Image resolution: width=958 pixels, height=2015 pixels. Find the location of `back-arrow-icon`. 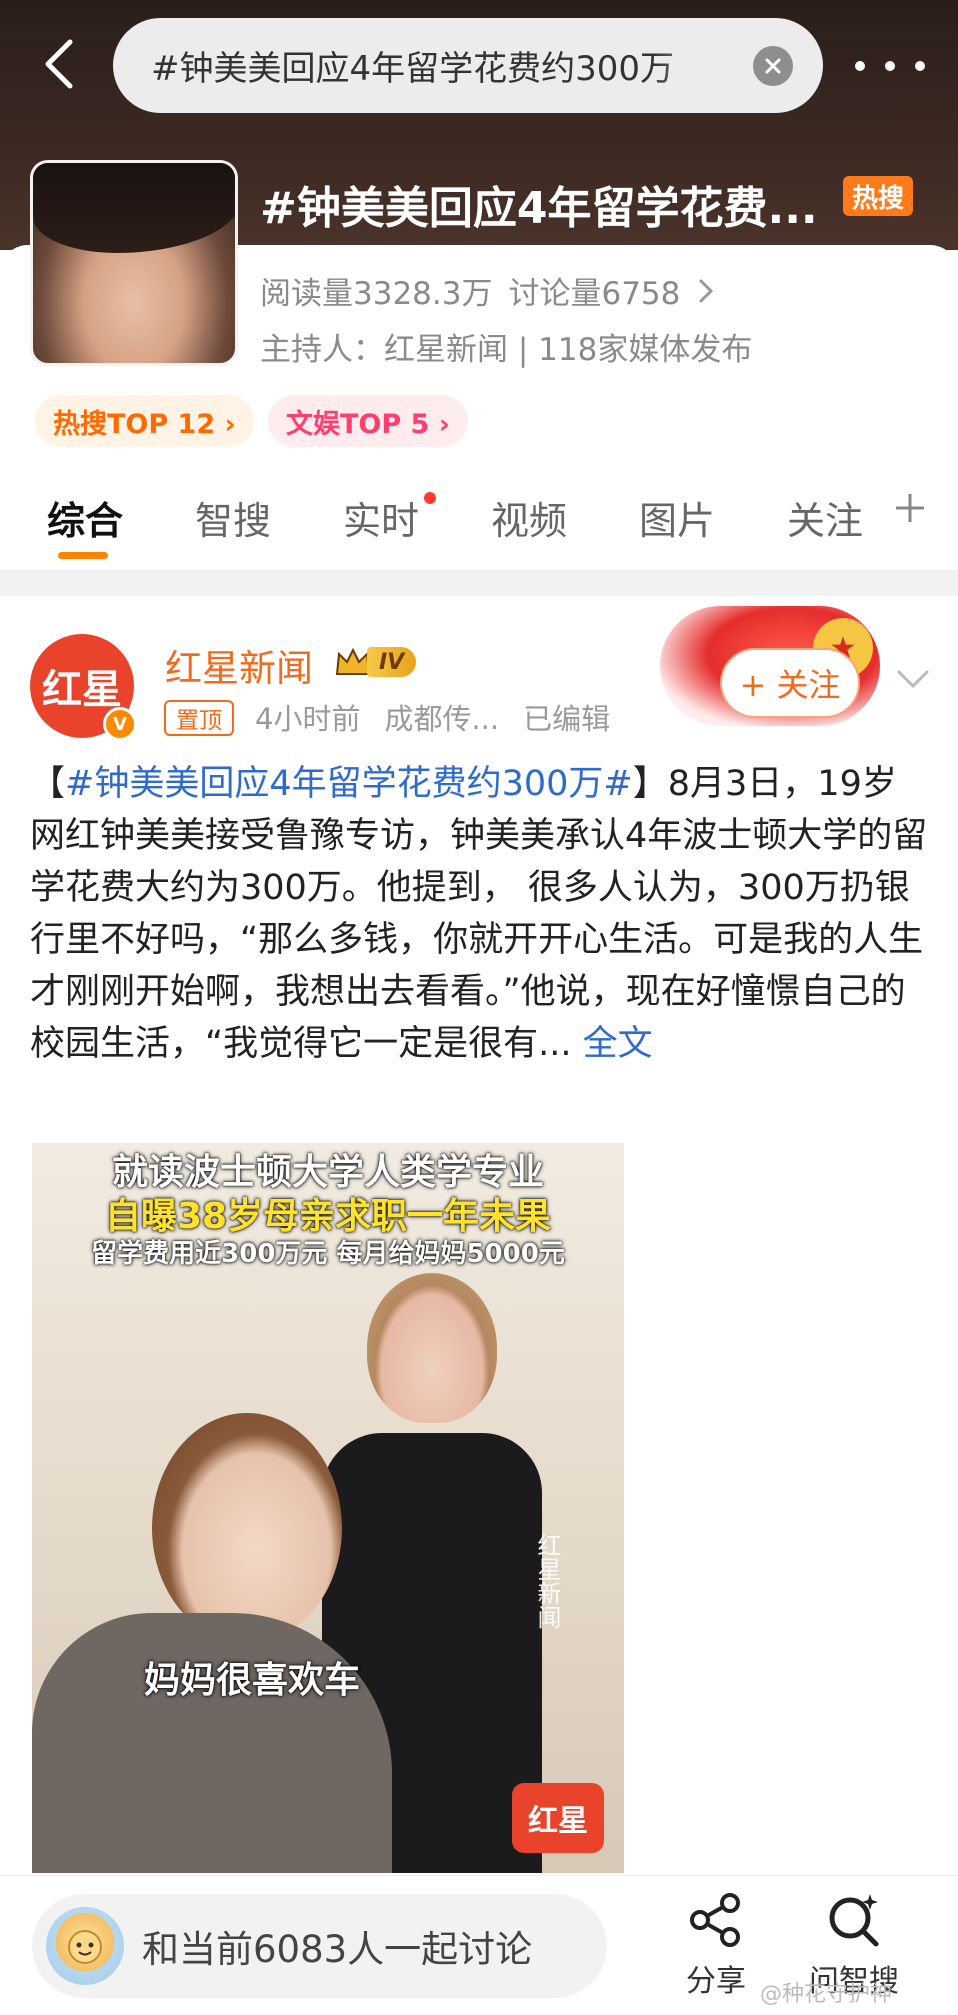

back-arrow-icon is located at coordinates (59, 64).